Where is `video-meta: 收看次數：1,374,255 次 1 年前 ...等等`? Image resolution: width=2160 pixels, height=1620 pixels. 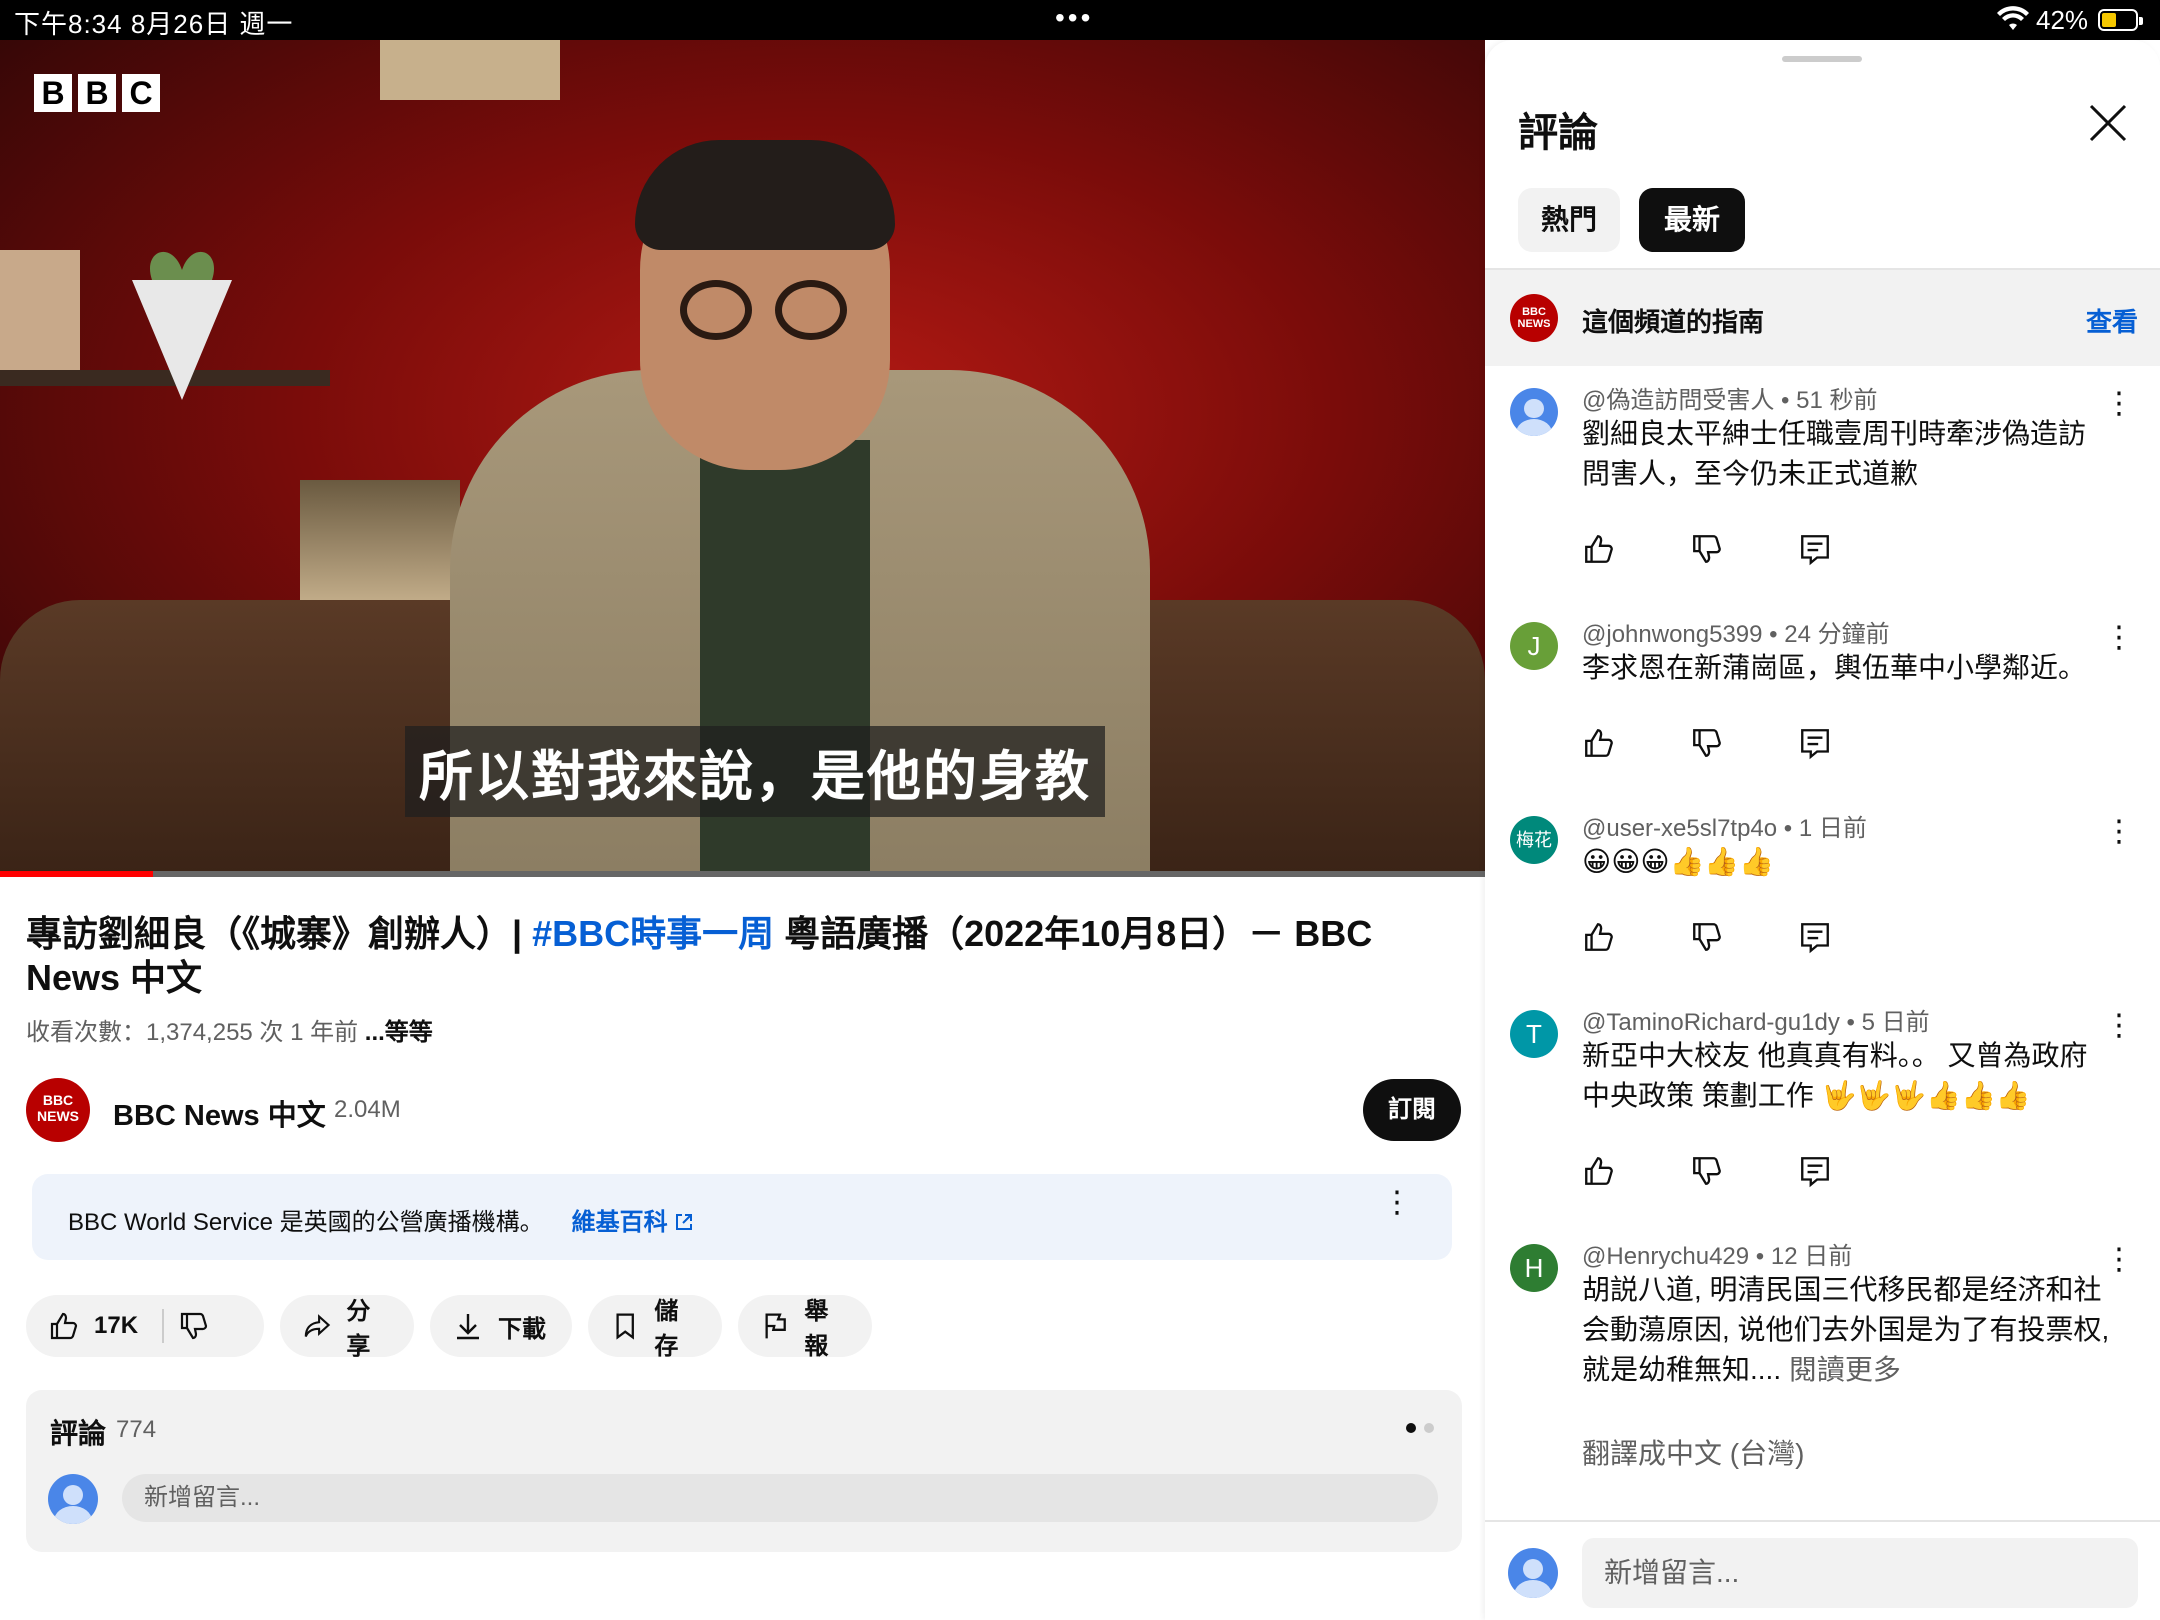
video-meta: 收看次數：1,374,255 次 1 年前 ...等等 is located at coordinates (229, 1029).